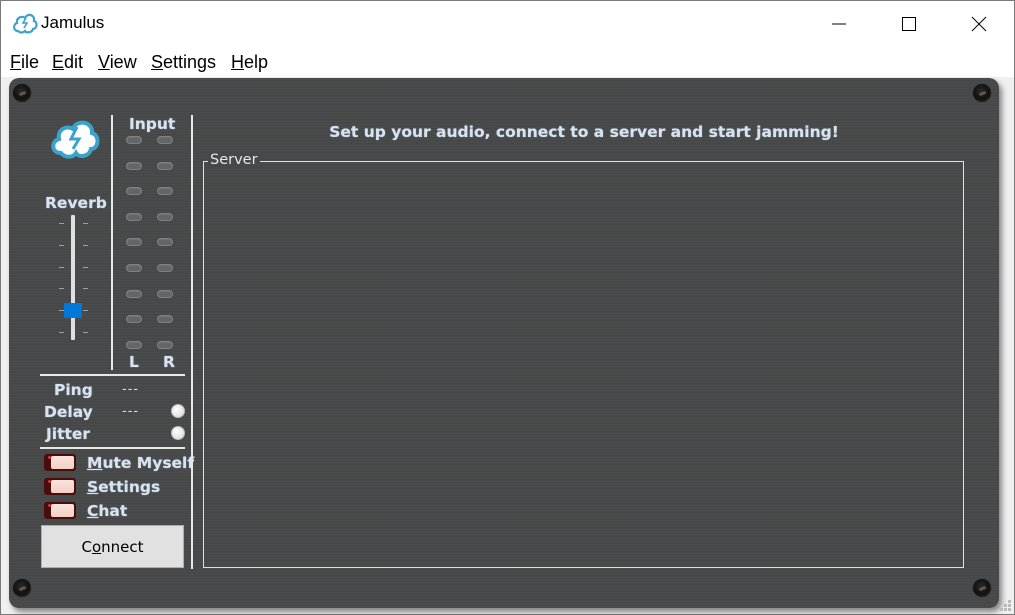 The height and width of the screenshot is (615, 1015). Describe the element at coordinates (129, 487) in the screenshot. I see `settings-text: ettings` at that location.